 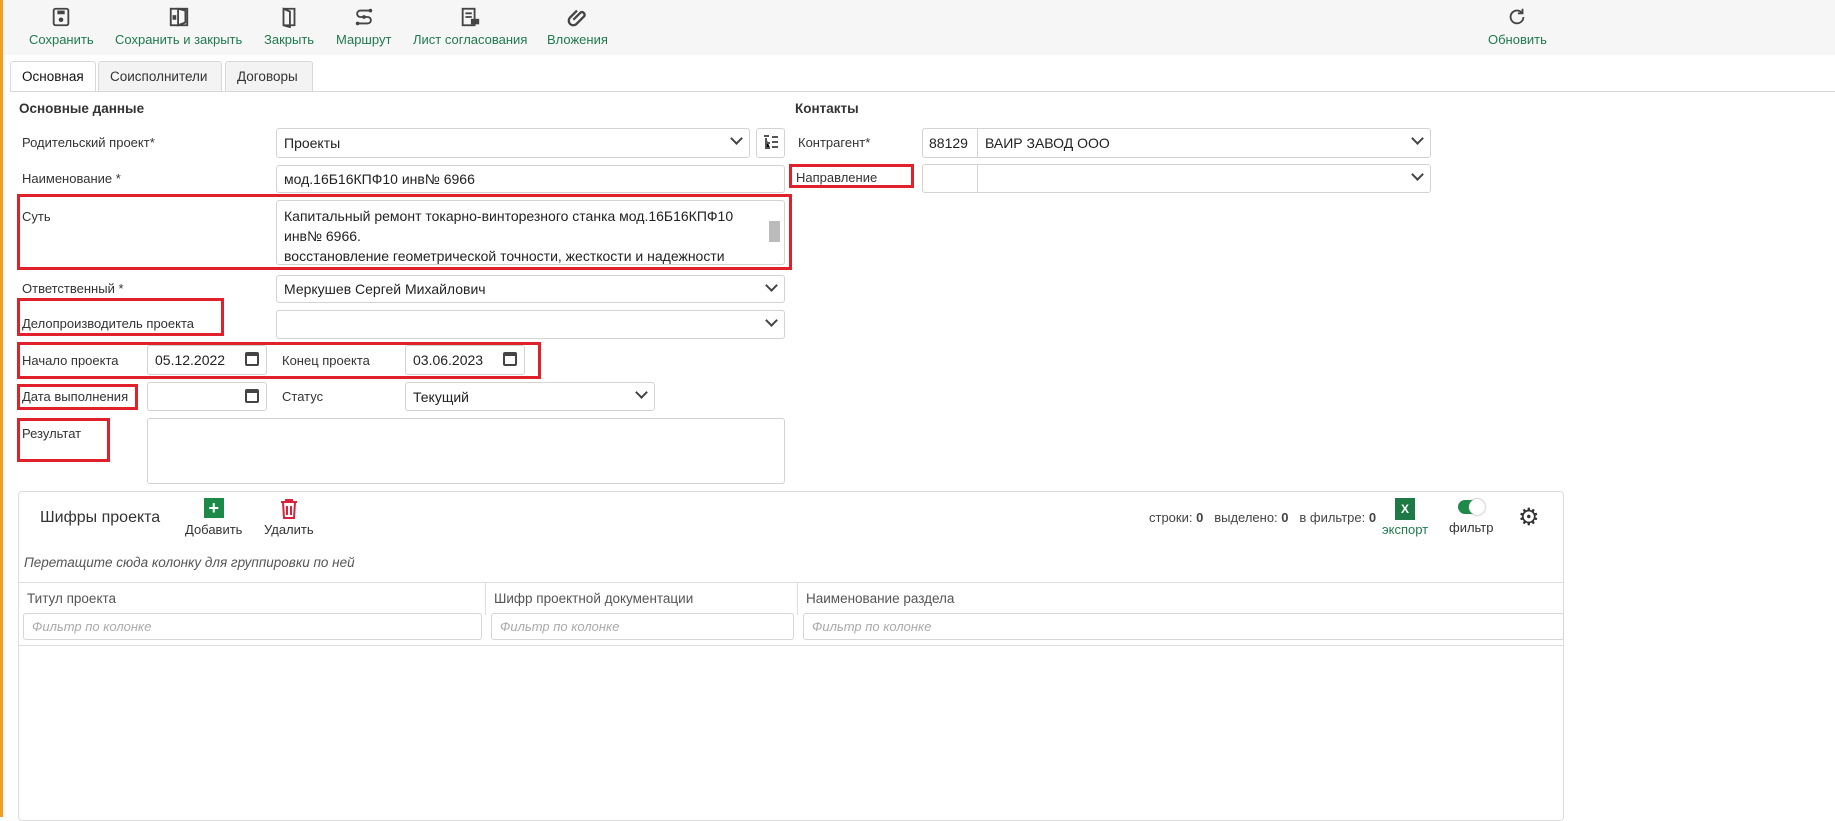 What do you see at coordinates (441, 397) in the screenshot?
I see `status-value: Текущий` at bounding box center [441, 397].